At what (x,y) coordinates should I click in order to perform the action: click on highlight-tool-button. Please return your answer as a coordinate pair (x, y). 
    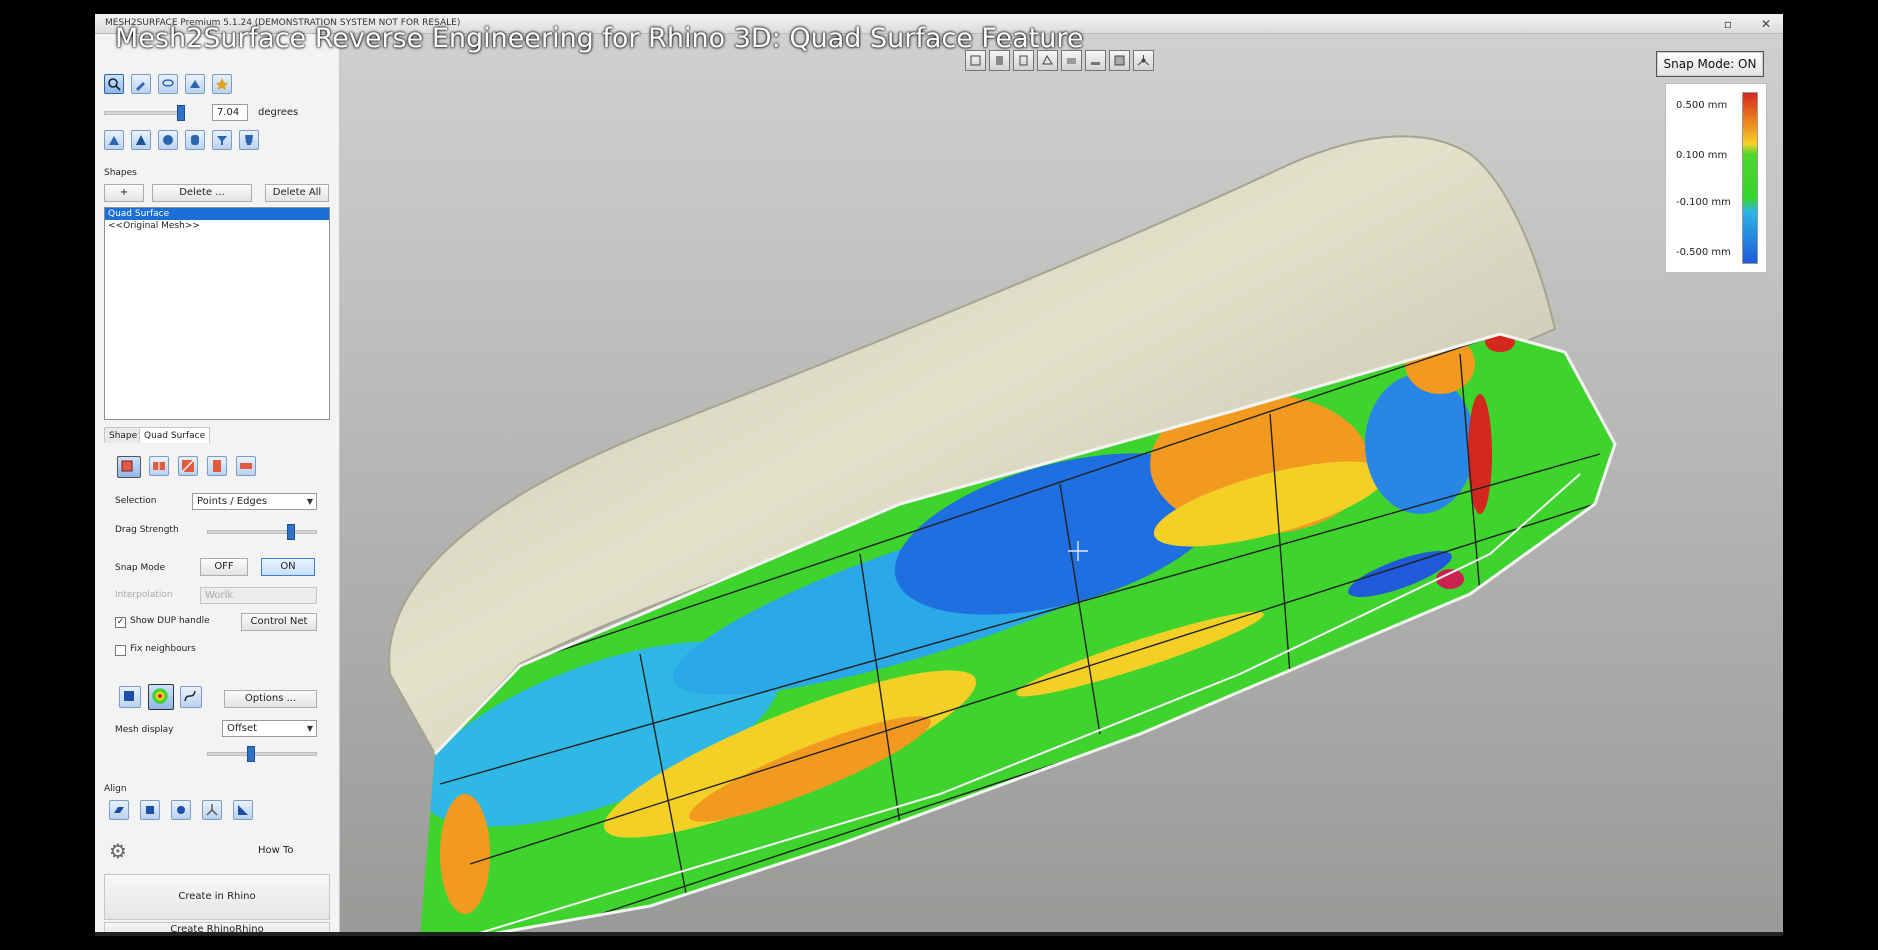
    Looking at the image, I should click on (222, 84).